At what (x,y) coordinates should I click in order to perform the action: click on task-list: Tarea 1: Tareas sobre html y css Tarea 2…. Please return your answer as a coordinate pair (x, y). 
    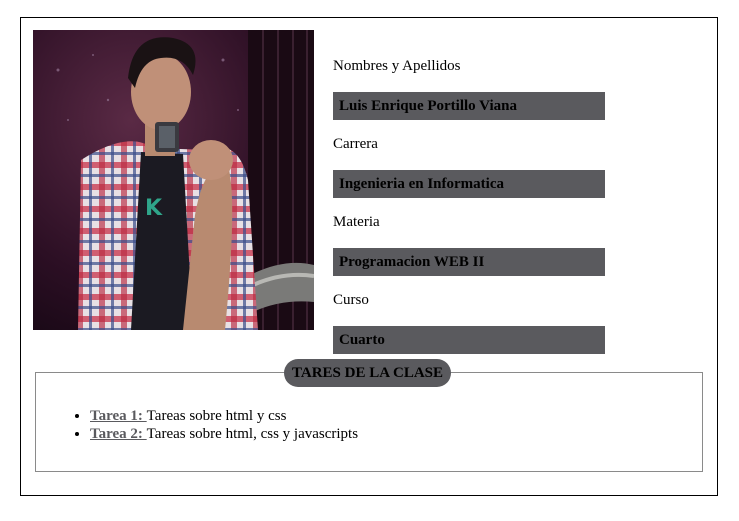
    Looking at the image, I should click on (197, 425).